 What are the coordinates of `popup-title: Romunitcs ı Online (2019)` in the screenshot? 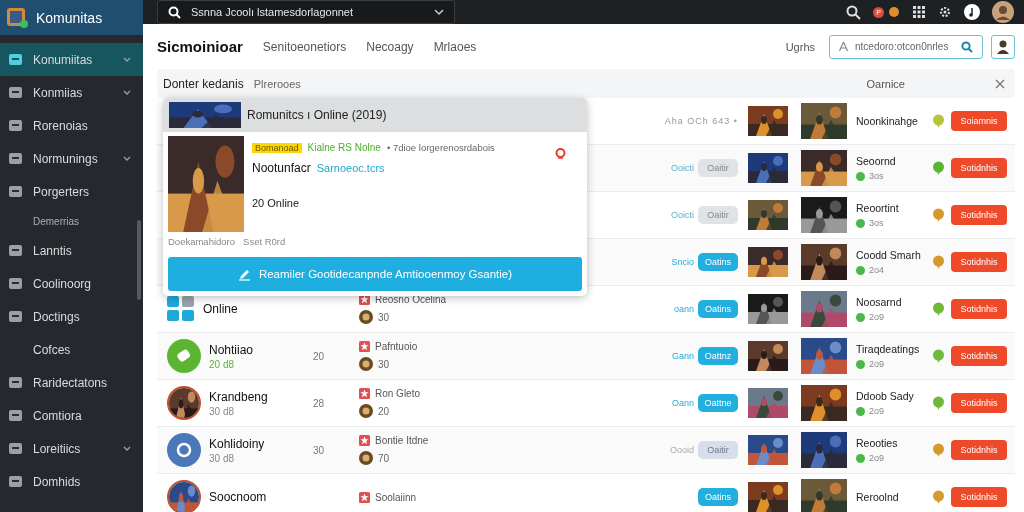 It's located at (317, 115).